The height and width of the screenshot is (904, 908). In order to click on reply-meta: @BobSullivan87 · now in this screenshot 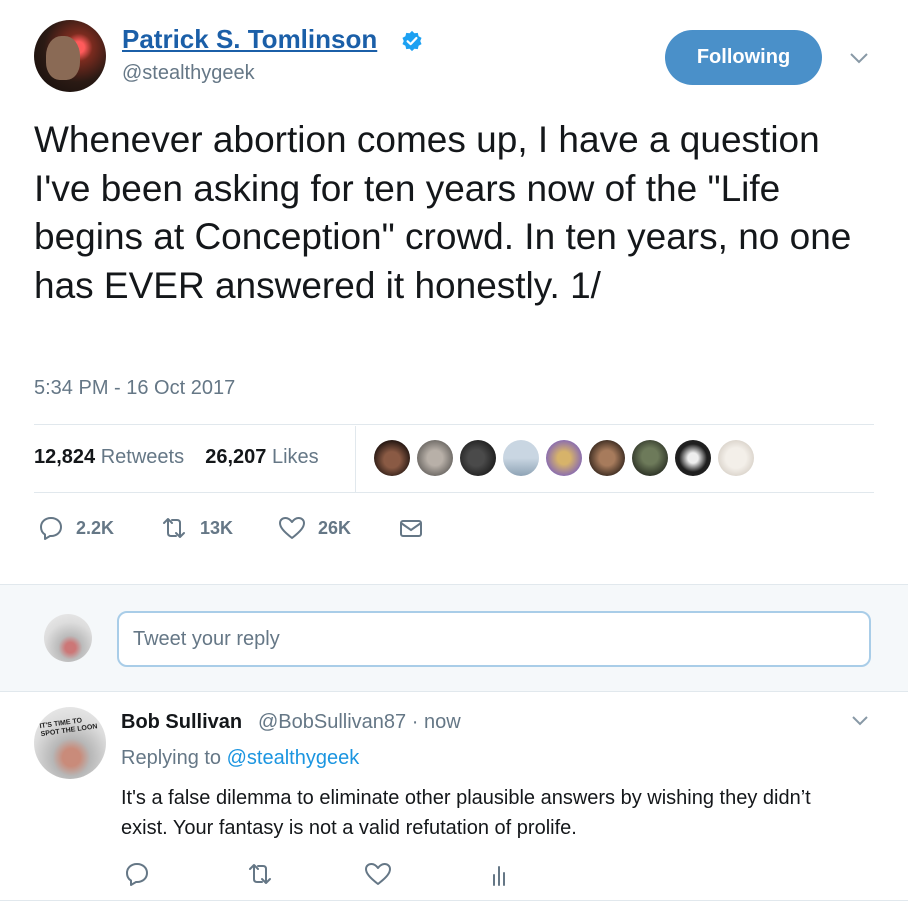, I will do `click(359, 722)`.